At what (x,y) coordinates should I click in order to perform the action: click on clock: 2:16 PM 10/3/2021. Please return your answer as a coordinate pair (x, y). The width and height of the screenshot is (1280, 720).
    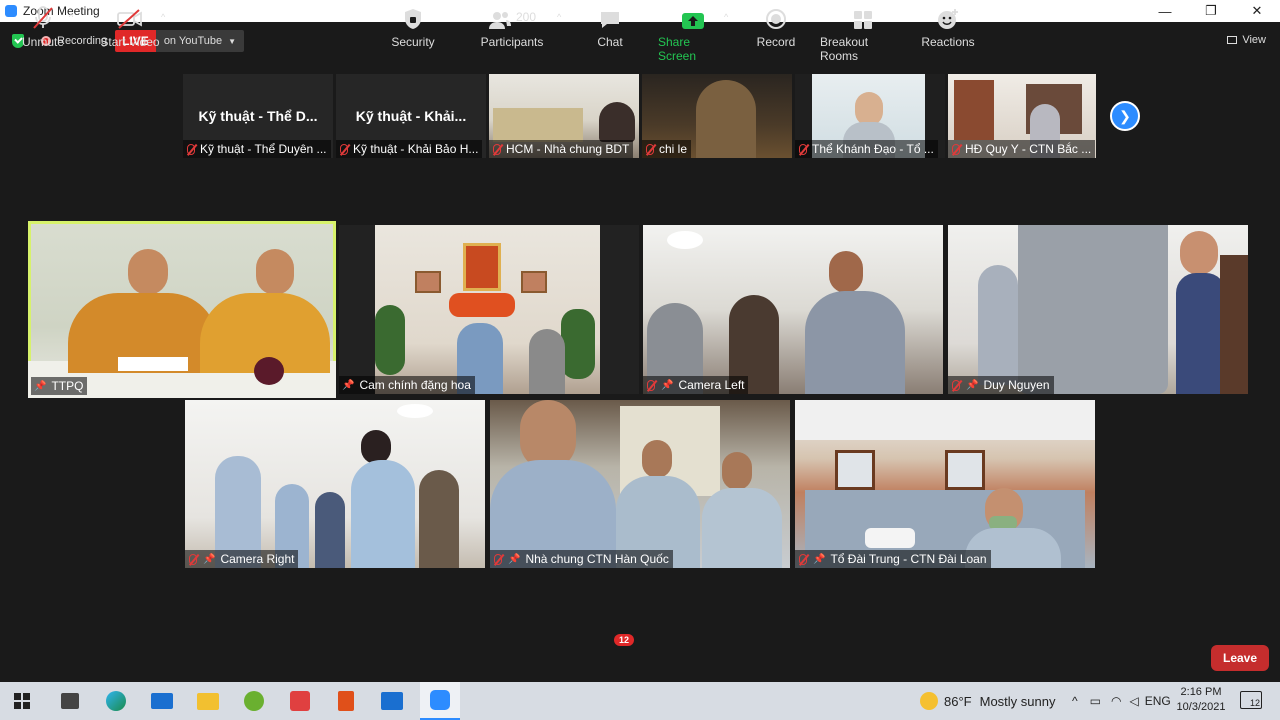
    Looking at the image, I should click on (1201, 700).